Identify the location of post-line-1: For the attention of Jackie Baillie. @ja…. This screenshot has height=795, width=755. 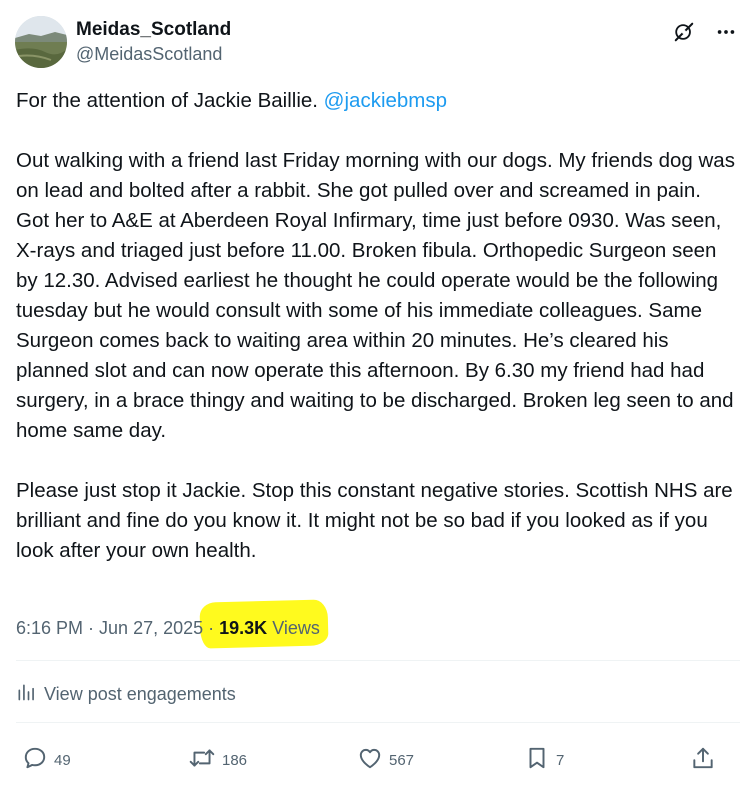
(376, 101).